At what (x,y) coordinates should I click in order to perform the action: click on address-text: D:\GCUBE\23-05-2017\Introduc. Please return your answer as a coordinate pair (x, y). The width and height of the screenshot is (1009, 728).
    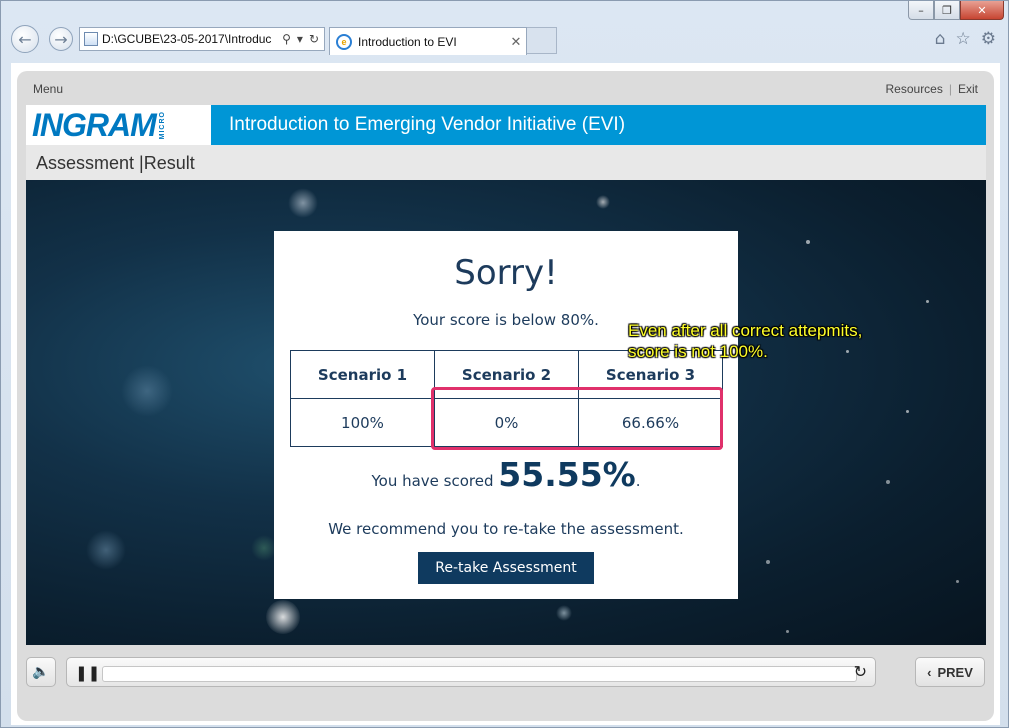
    Looking at the image, I should click on (192, 39).